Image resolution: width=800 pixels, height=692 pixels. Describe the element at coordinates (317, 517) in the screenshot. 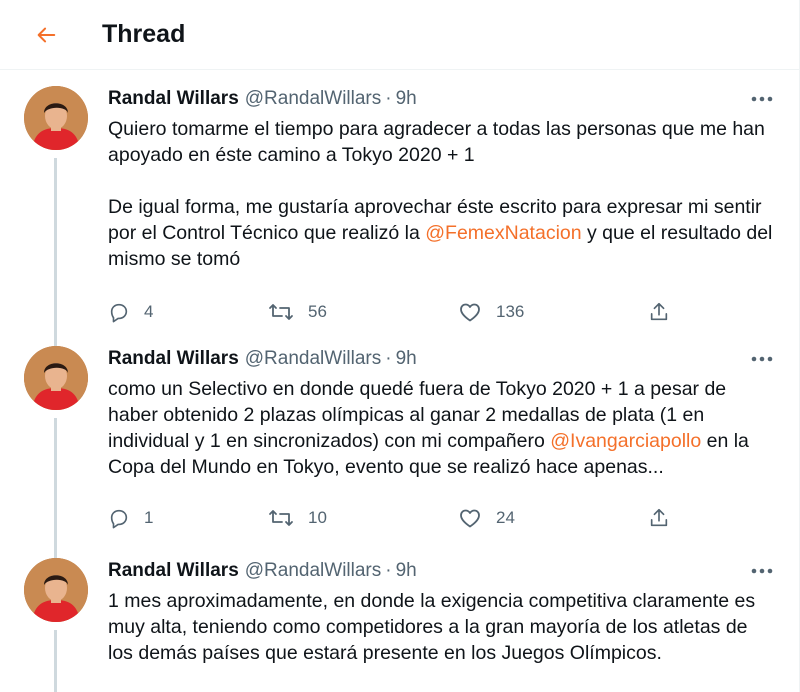

I see `retweet-count: 10` at that location.